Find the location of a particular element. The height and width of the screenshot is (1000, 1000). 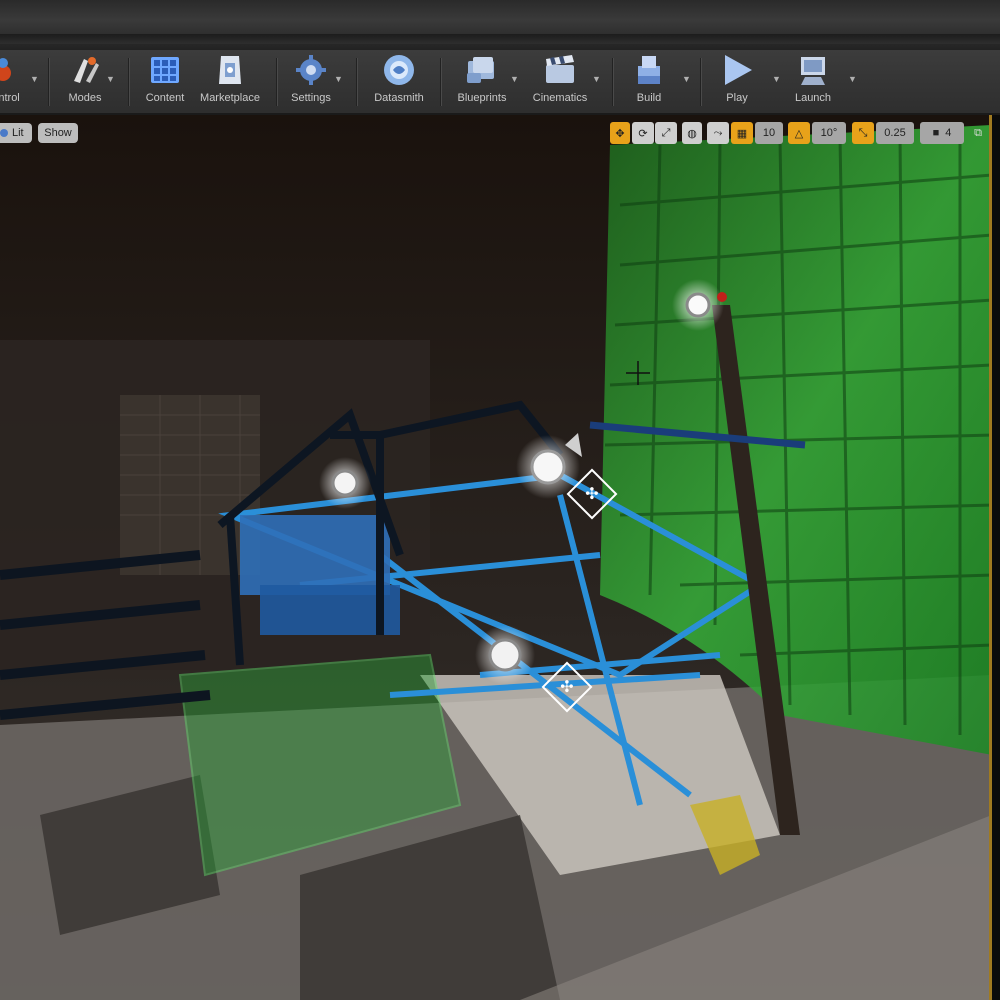

globe-icon: ◍ is located at coordinates (692, 133).